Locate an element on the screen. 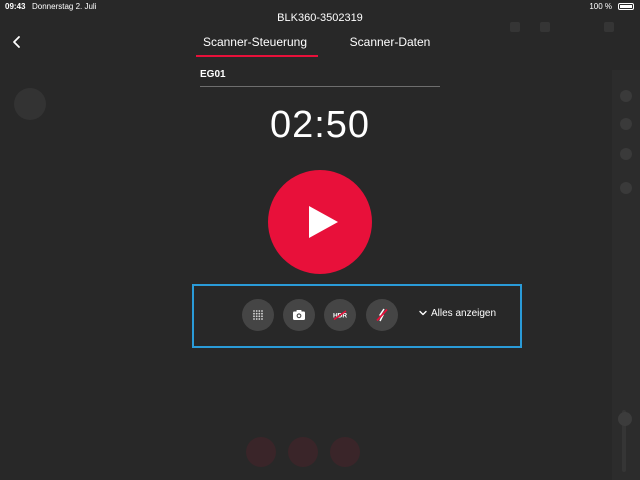 The image size is (640, 480). location-input: EG01 is located at coordinates (320, 76).